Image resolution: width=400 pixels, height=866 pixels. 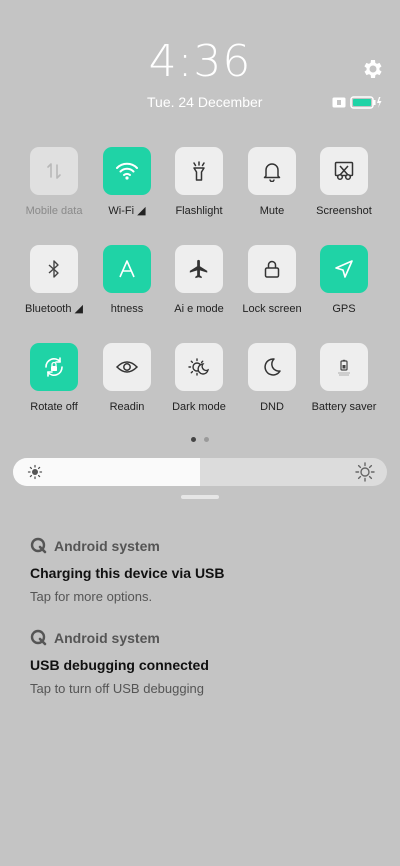 I want to click on tile-battery-saver: Battery saver, so click(x=344, y=378).